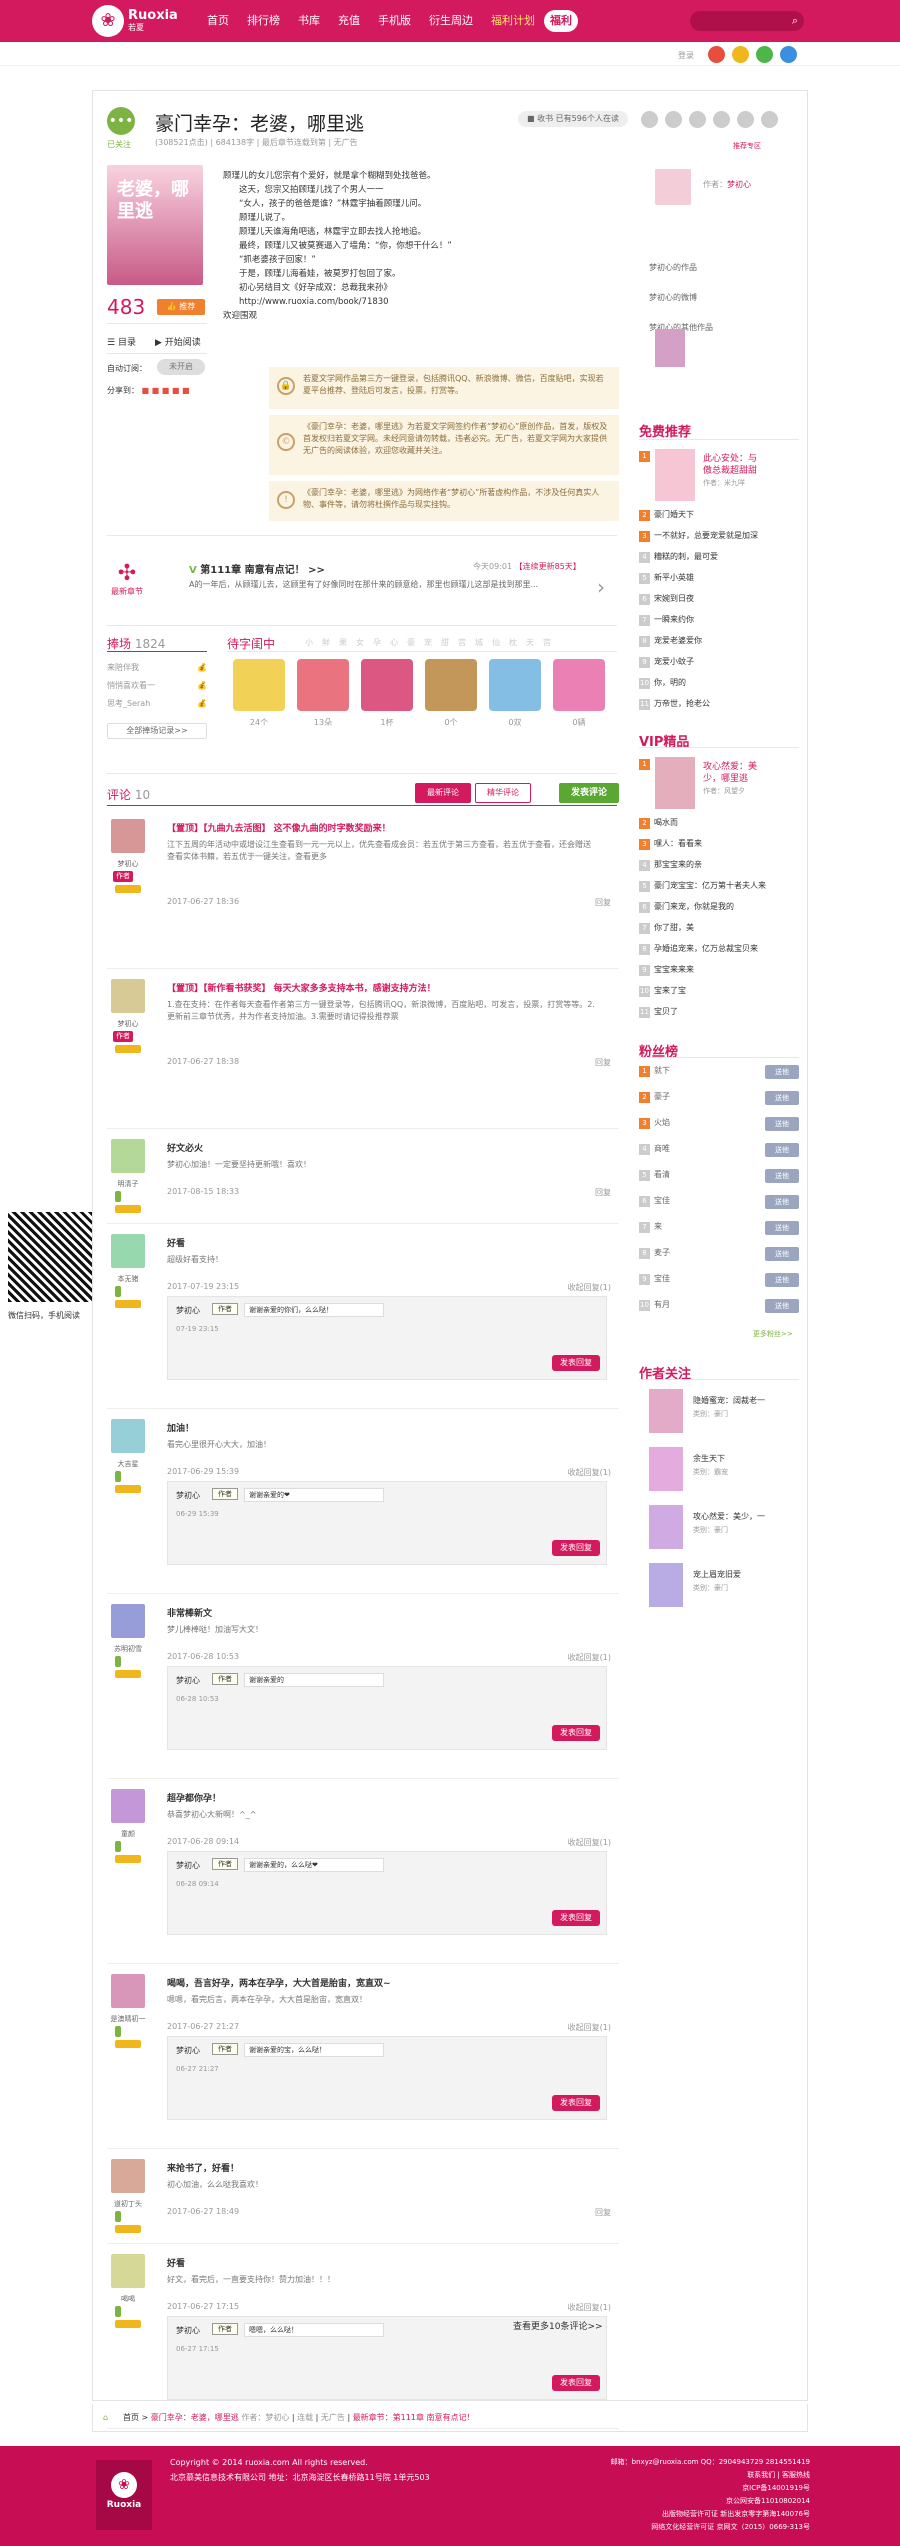 Image resolution: width=900 pixels, height=2546 pixels. I want to click on rank-list-item: 8 孕婚追宠来，亿万总裁宝贝来, so click(698, 949).